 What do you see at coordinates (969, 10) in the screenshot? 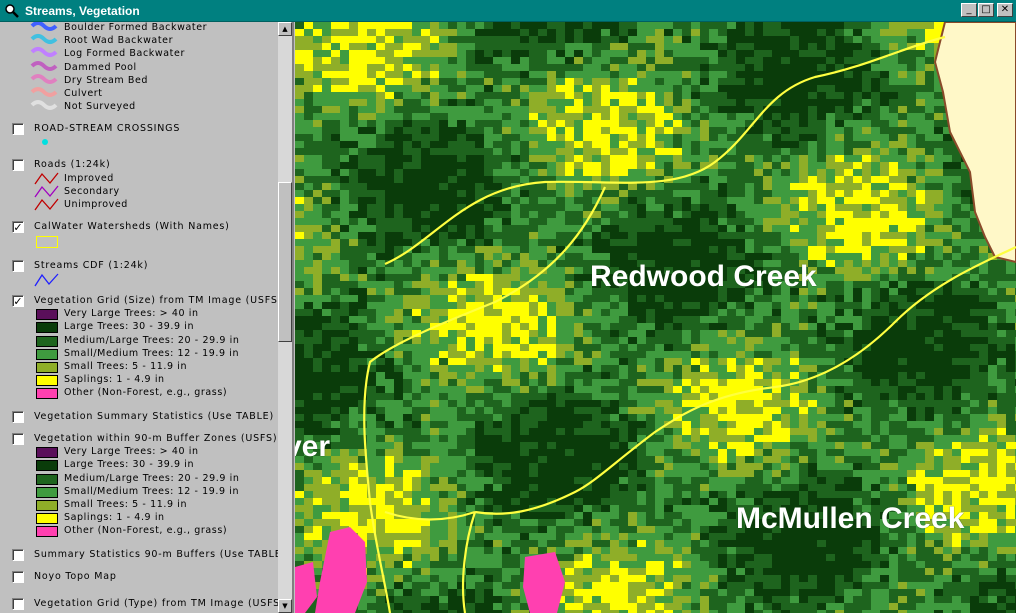
I see `minimize-button: _` at bounding box center [969, 10].